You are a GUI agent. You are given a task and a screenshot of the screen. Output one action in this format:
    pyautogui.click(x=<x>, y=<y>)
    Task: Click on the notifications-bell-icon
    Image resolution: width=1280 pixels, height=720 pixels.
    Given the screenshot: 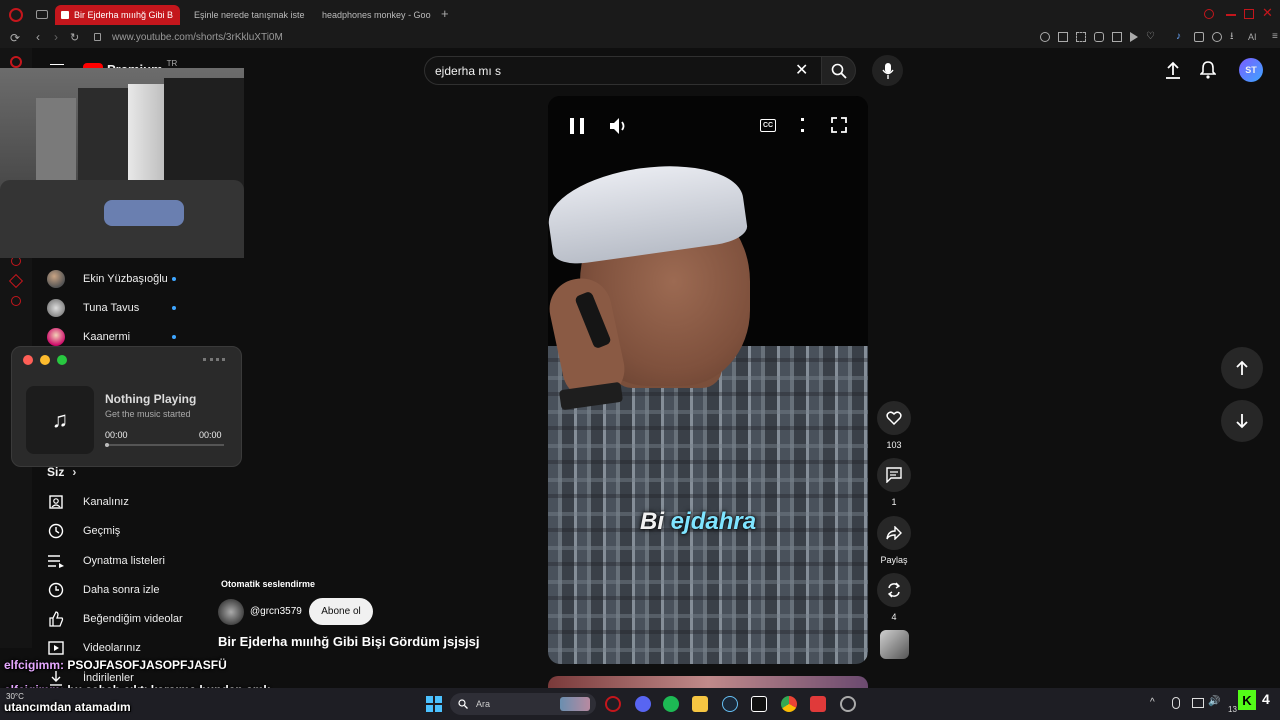 What is the action you would take?
    pyautogui.click(x=1208, y=69)
    